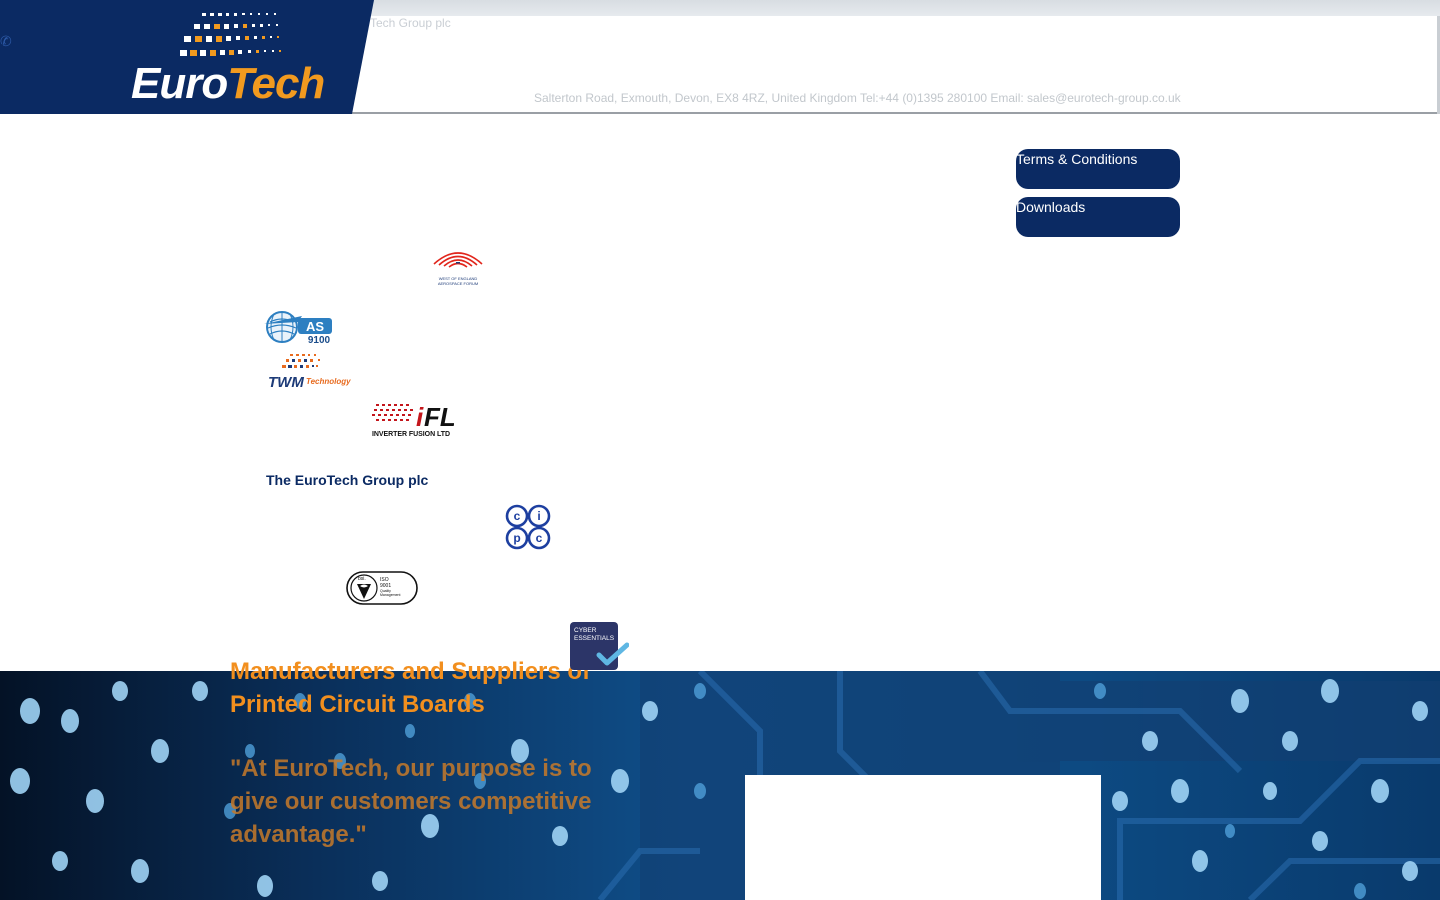 This screenshot has height=900, width=1440. I want to click on logo-dots-icon, so click(230, 34).